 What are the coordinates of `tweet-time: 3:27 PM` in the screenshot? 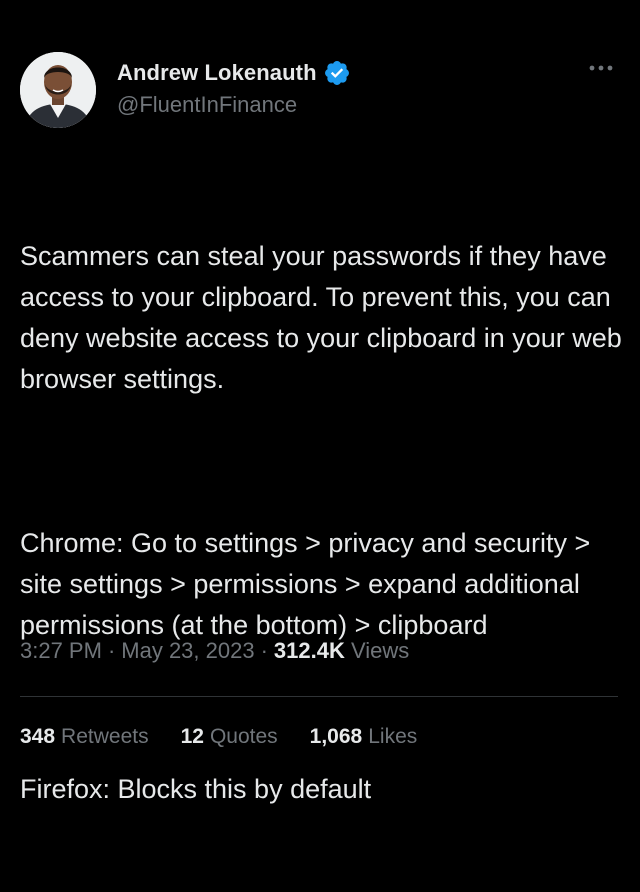 It's located at (61, 650).